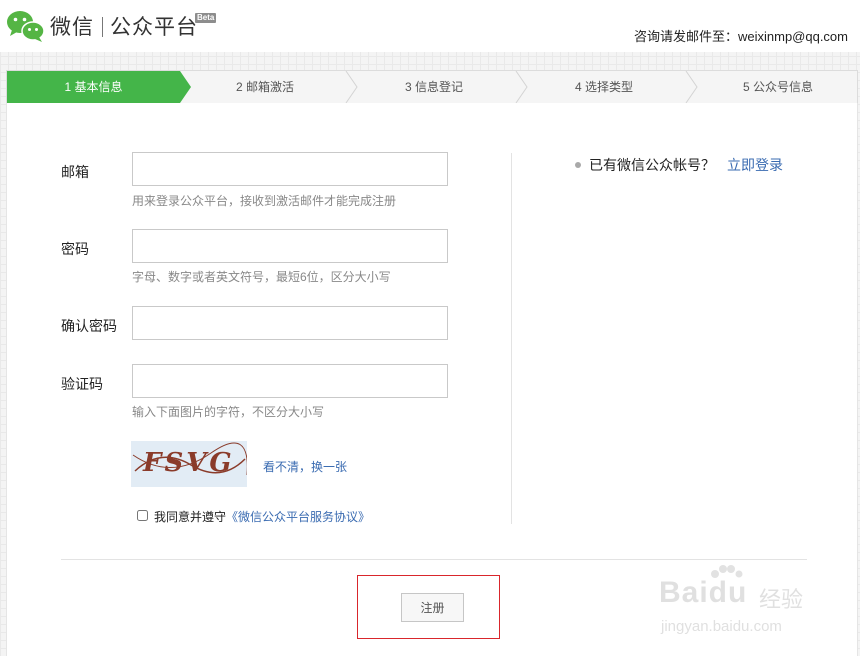 Image resolution: width=860 pixels, height=656 pixels. What do you see at coordinates (264, 201) in the screenshot?
I see `email-hint: 用来登录公众平台，接收到激活邮件才能完成注册` at bounding box center [264, 201].